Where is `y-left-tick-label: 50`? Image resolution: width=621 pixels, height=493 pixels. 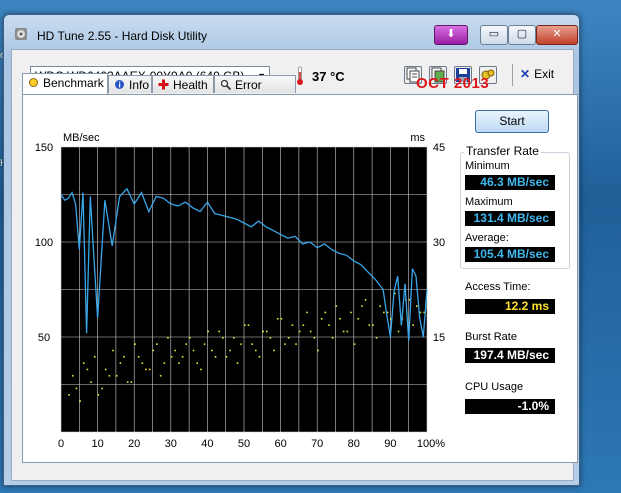 y-left-tick-label: 50 is located at coordinates (44, 338).